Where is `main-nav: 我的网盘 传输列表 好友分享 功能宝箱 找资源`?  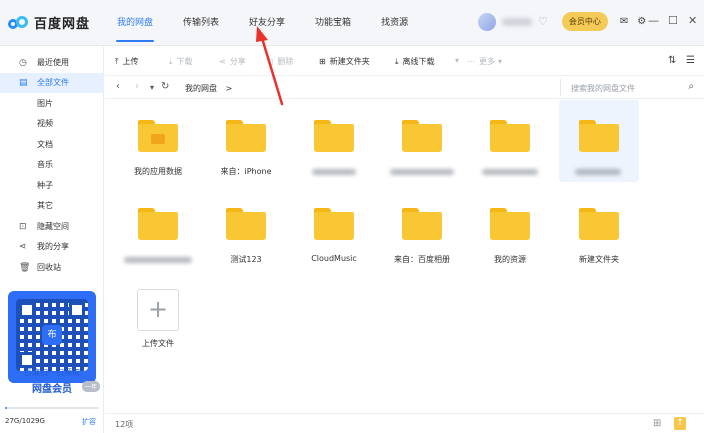 main-nav: 我的网盘 传输列表 好友分享 功能宝箱 找资源 is located at coordinates (268, 23).